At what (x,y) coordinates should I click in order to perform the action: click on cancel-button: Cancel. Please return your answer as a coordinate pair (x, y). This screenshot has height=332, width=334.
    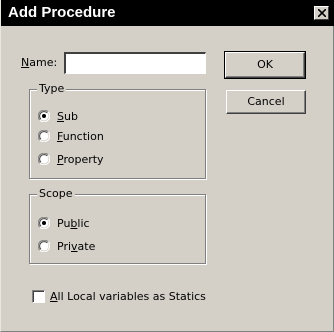
    Looking at the image, I should click on (266, 102).